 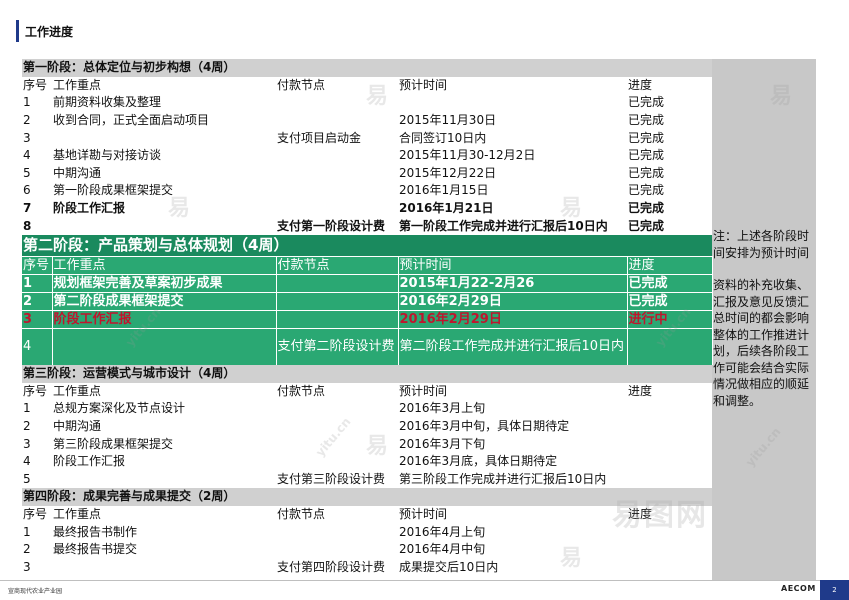 What do you see at coordinates (27, 102) in the screenshot?
I see `table-cell: 1` at bounding box center [27, 102].